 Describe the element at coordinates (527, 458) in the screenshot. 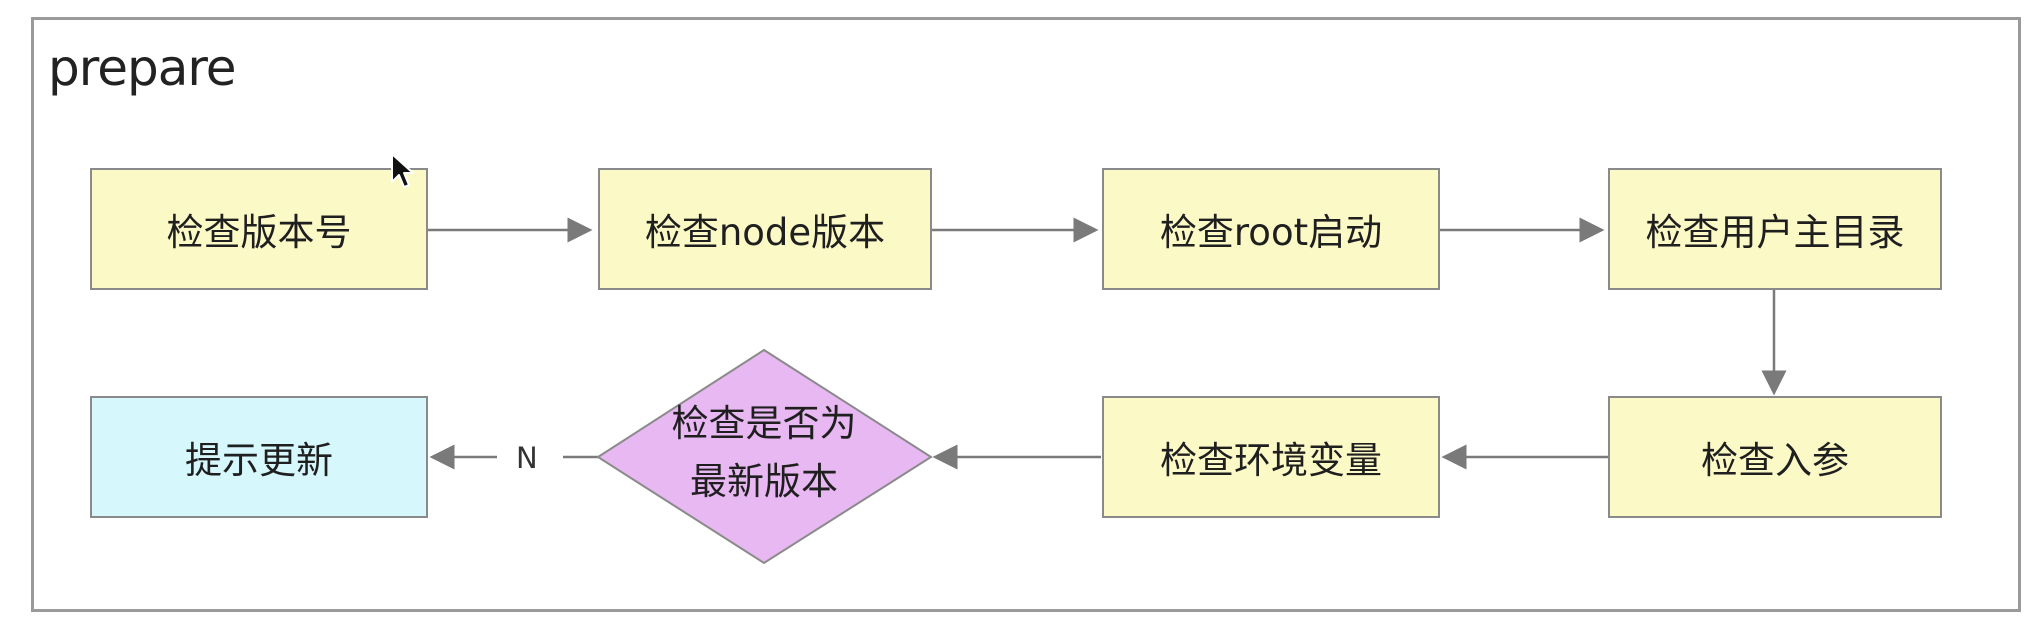

I see `edge-label-no: N` at that location.